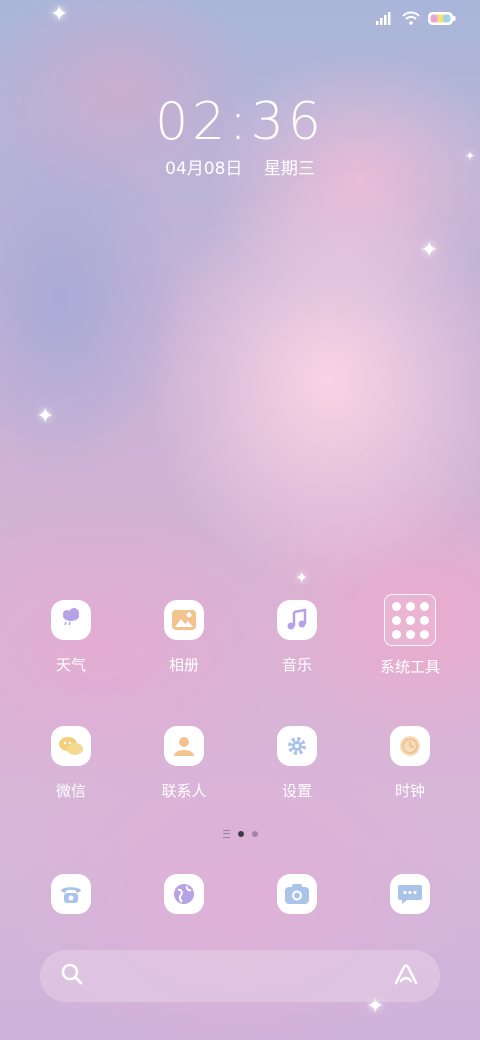 This screenshot has height=1040, width=480. I want to click on app-label: 微信, so click(70, 791).